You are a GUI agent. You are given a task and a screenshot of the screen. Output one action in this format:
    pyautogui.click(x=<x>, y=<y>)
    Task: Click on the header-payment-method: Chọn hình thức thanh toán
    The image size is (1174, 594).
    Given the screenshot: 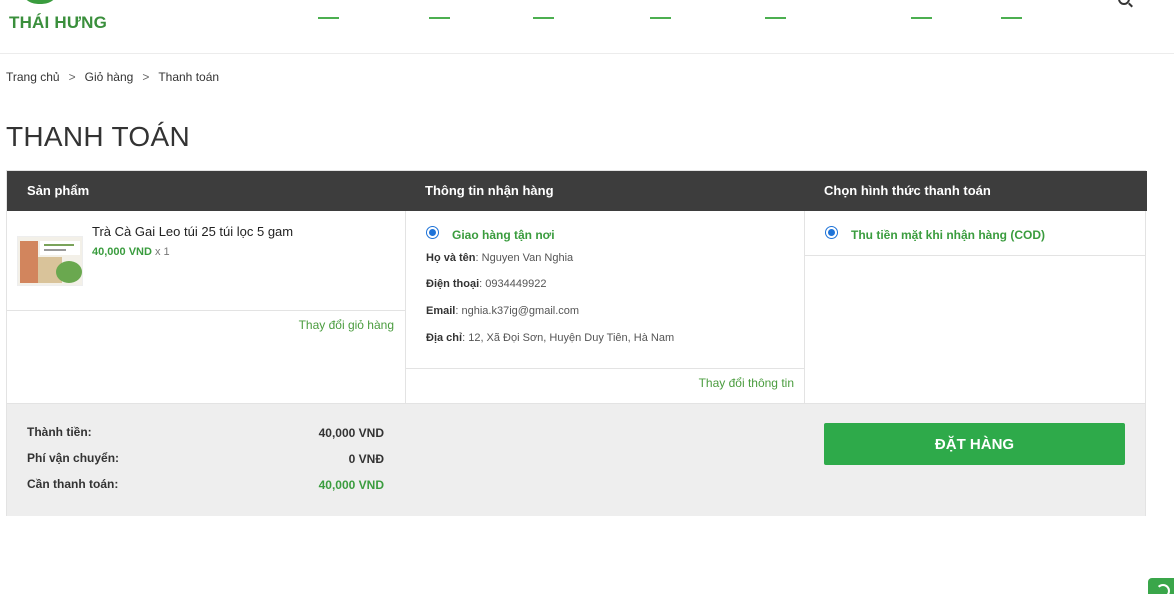 What is the action you would take?
    pyautogui.click(x=907, y=190)
    